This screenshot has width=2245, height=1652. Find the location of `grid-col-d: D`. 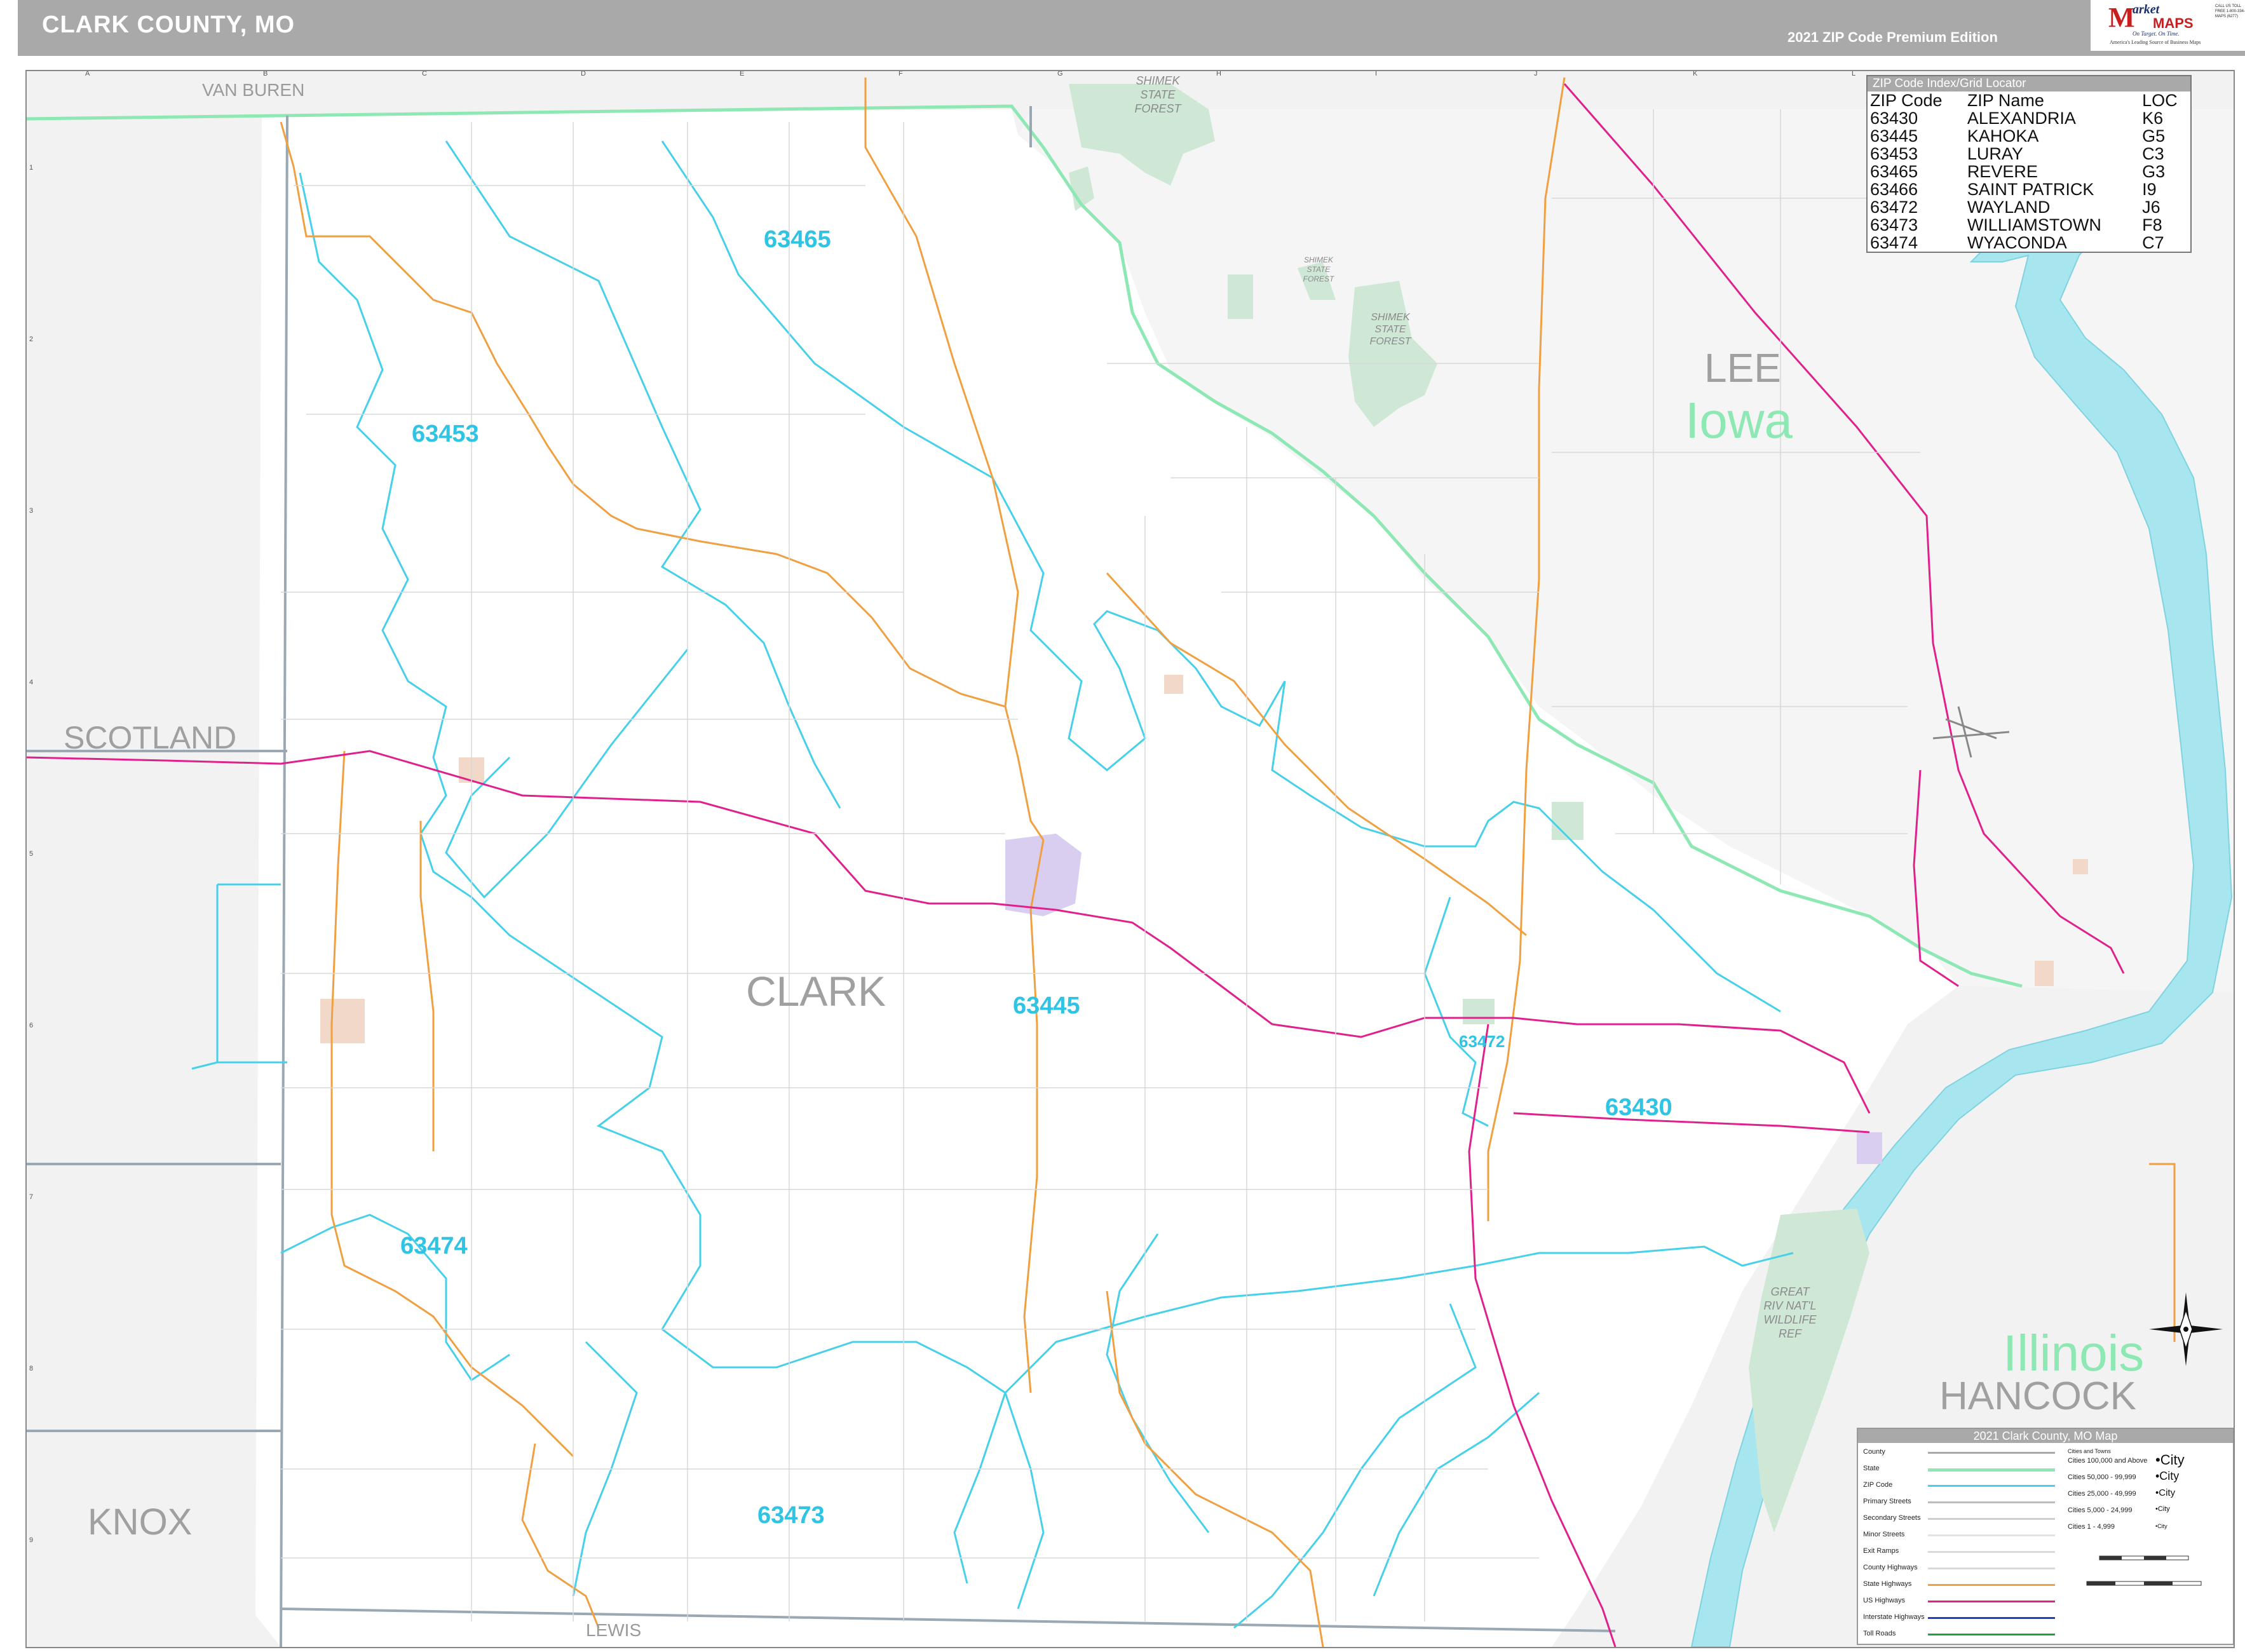

grid-col-d: D is located at coordinates (583, 74).